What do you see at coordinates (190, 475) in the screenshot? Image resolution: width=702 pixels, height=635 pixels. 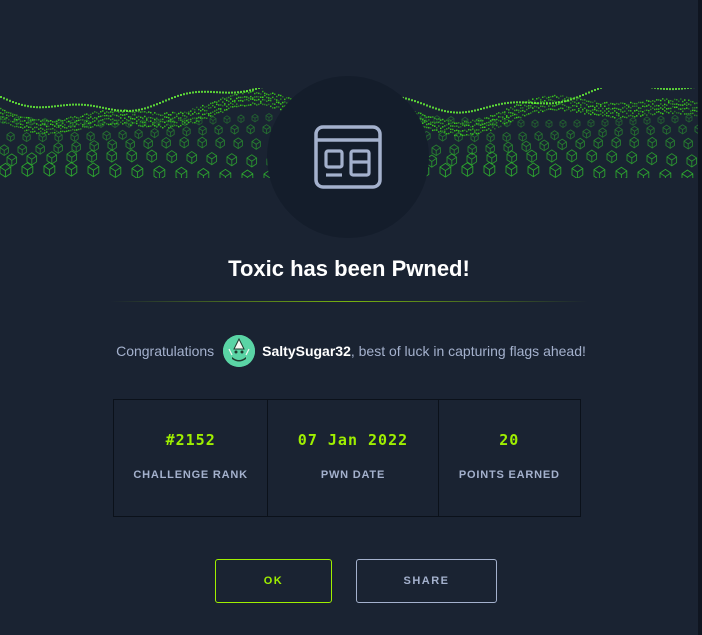 I see `stat-label: CHALLENGE RANK` at bounding box center [190, 475].